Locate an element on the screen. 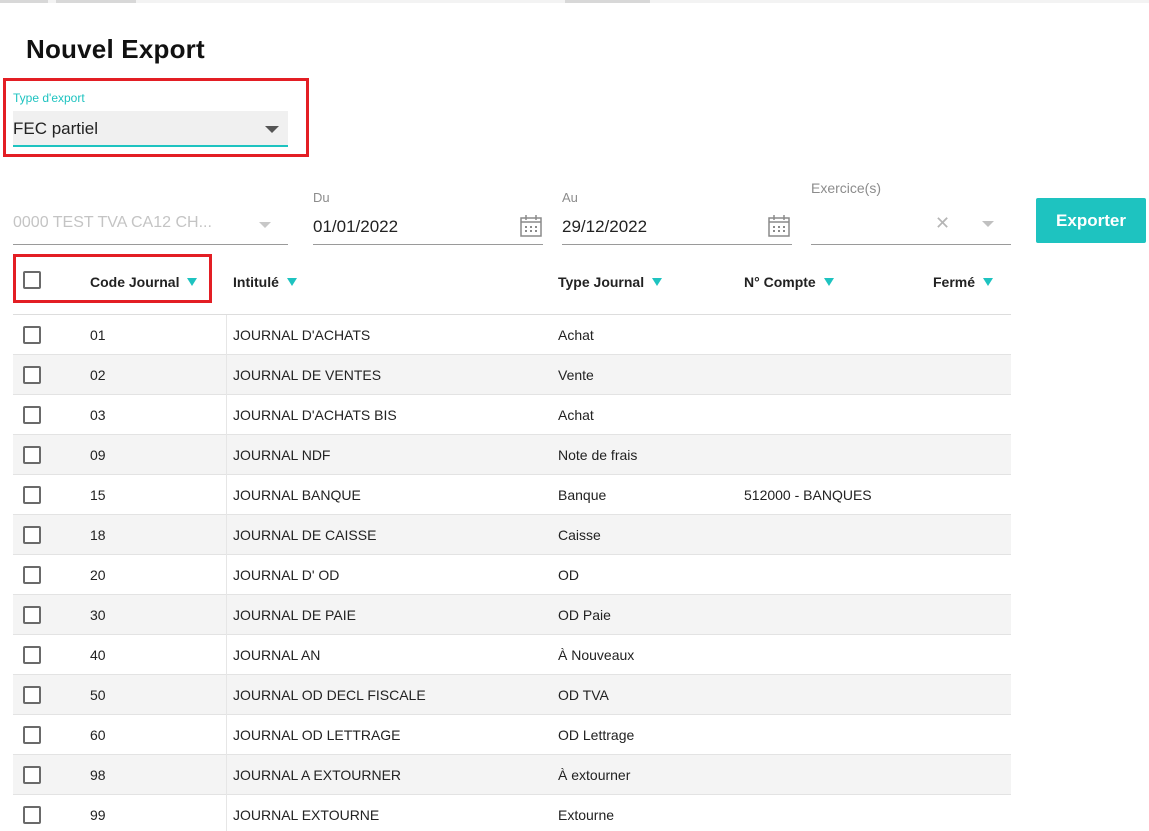 The width and height of the screenshot is (1149, 831). cell-code-journal: 15 is located at coordinates (98, 495).